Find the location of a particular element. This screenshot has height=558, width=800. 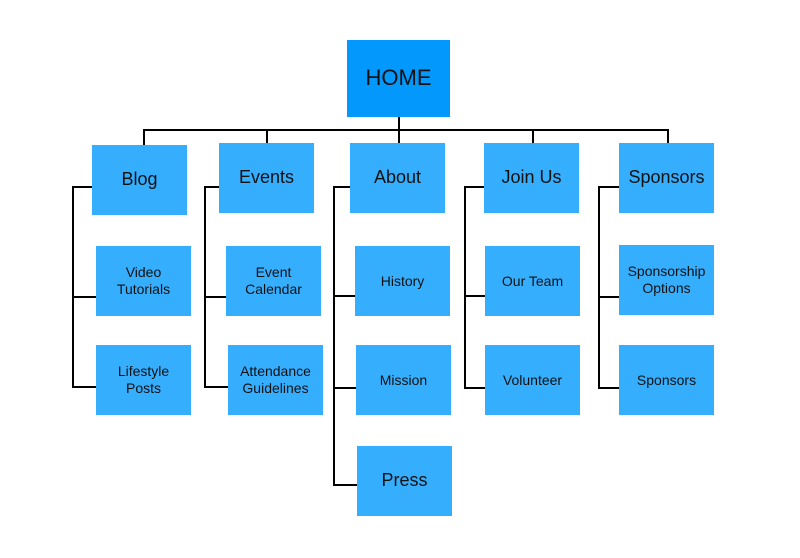

connector-drop-blog is located at coordinates (144, 137).